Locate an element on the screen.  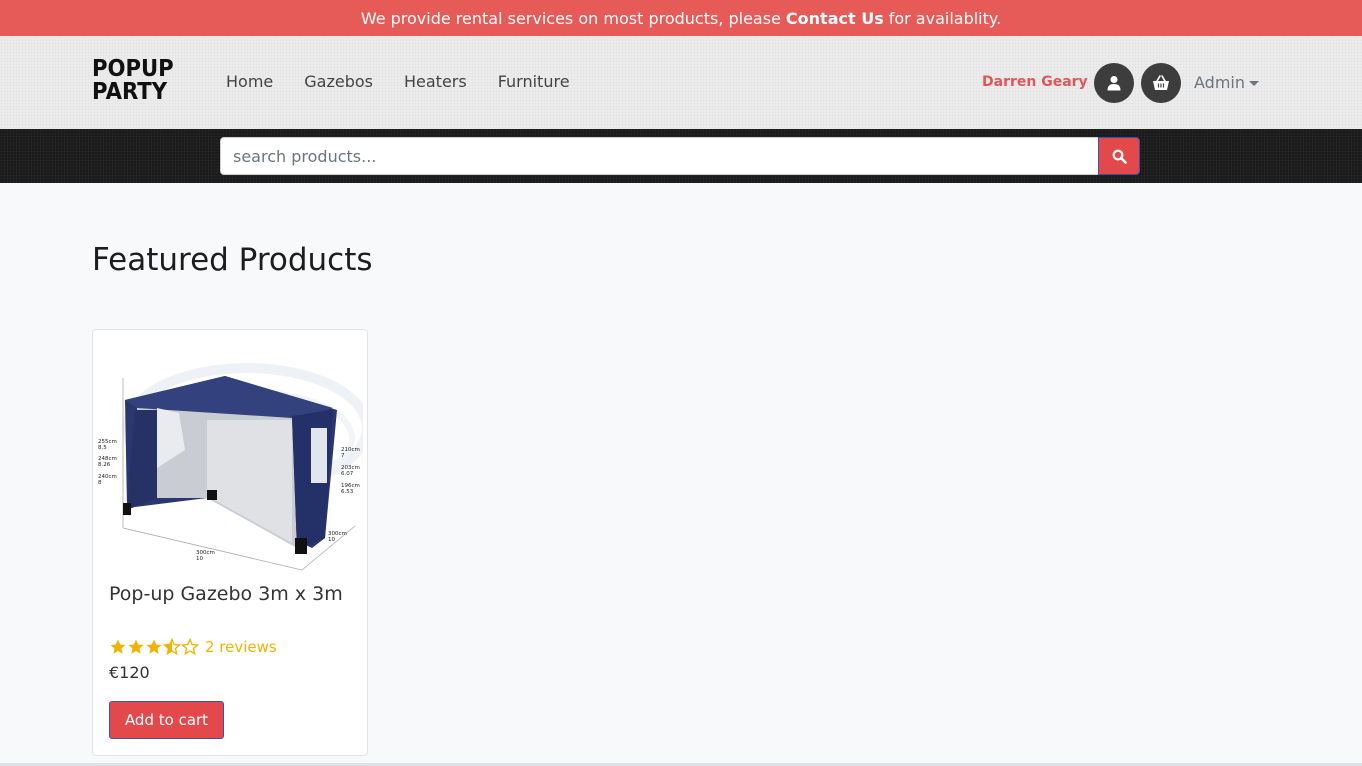
account-button is located at coordinates (1114, 83).